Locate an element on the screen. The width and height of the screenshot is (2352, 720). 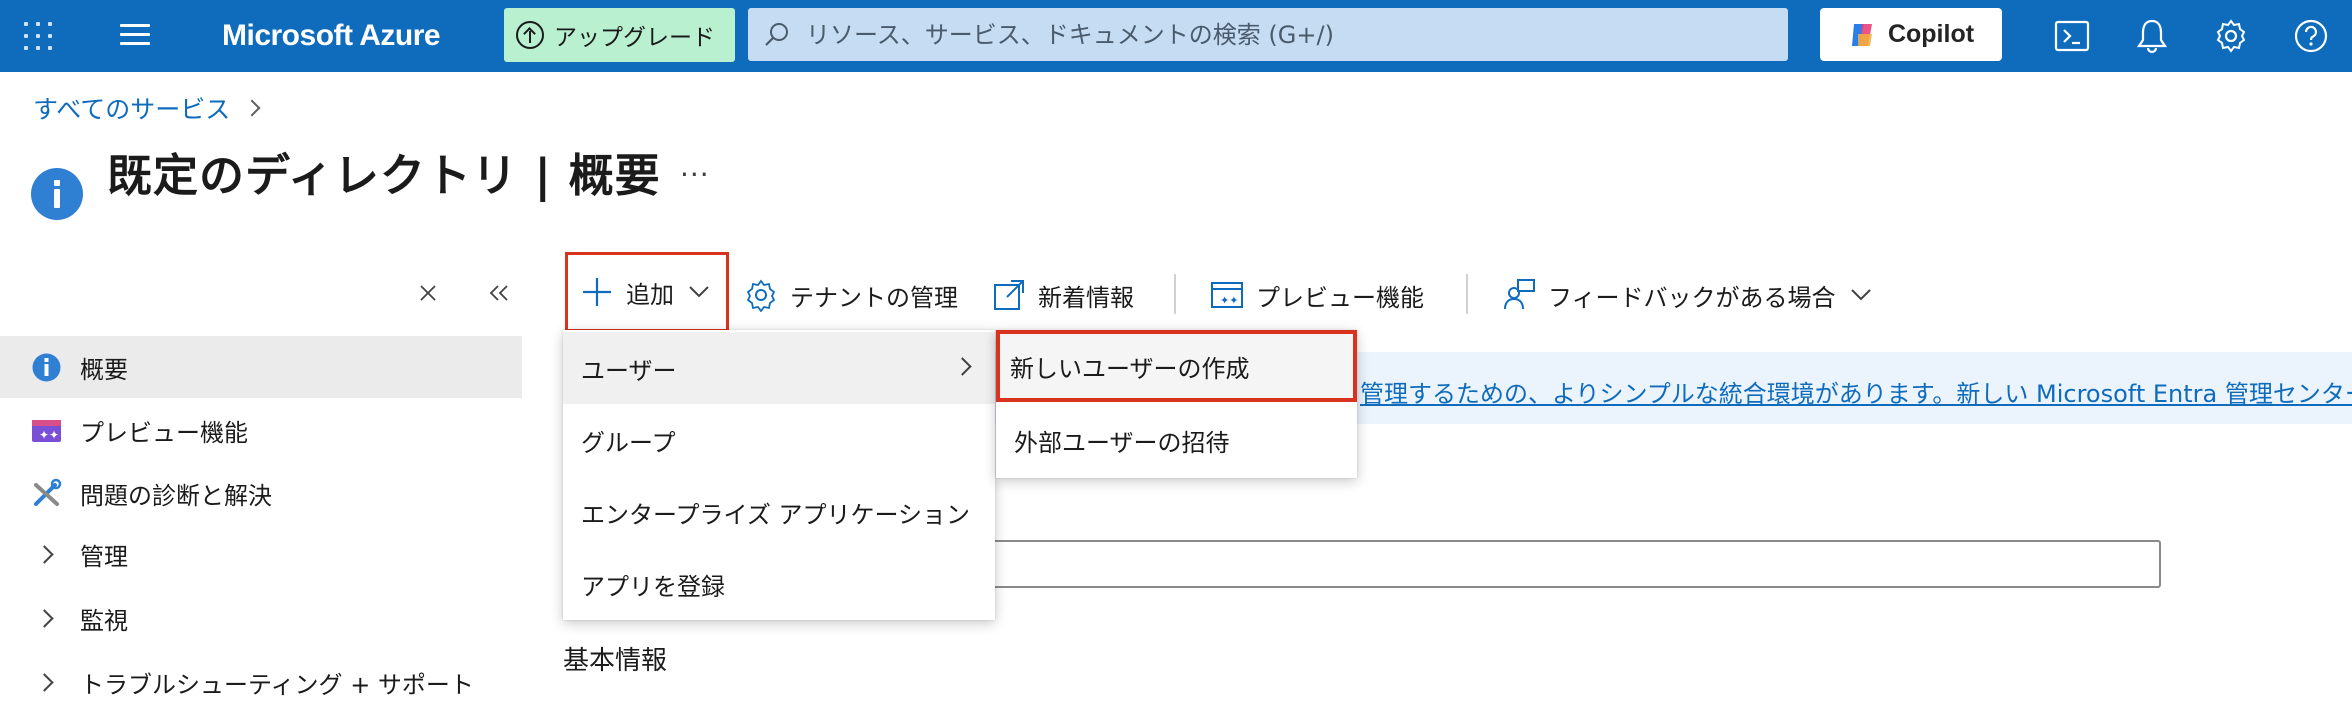
copilot-icon is located at coordinates (1861, 34).